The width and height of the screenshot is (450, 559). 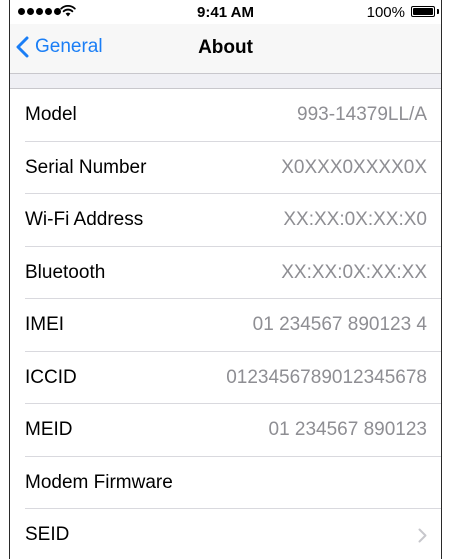 What do you see at coordinates (339, 324) in the screenshot?
I see `row-value: 01 234567 890123 4` at bounding box center [339, 324].